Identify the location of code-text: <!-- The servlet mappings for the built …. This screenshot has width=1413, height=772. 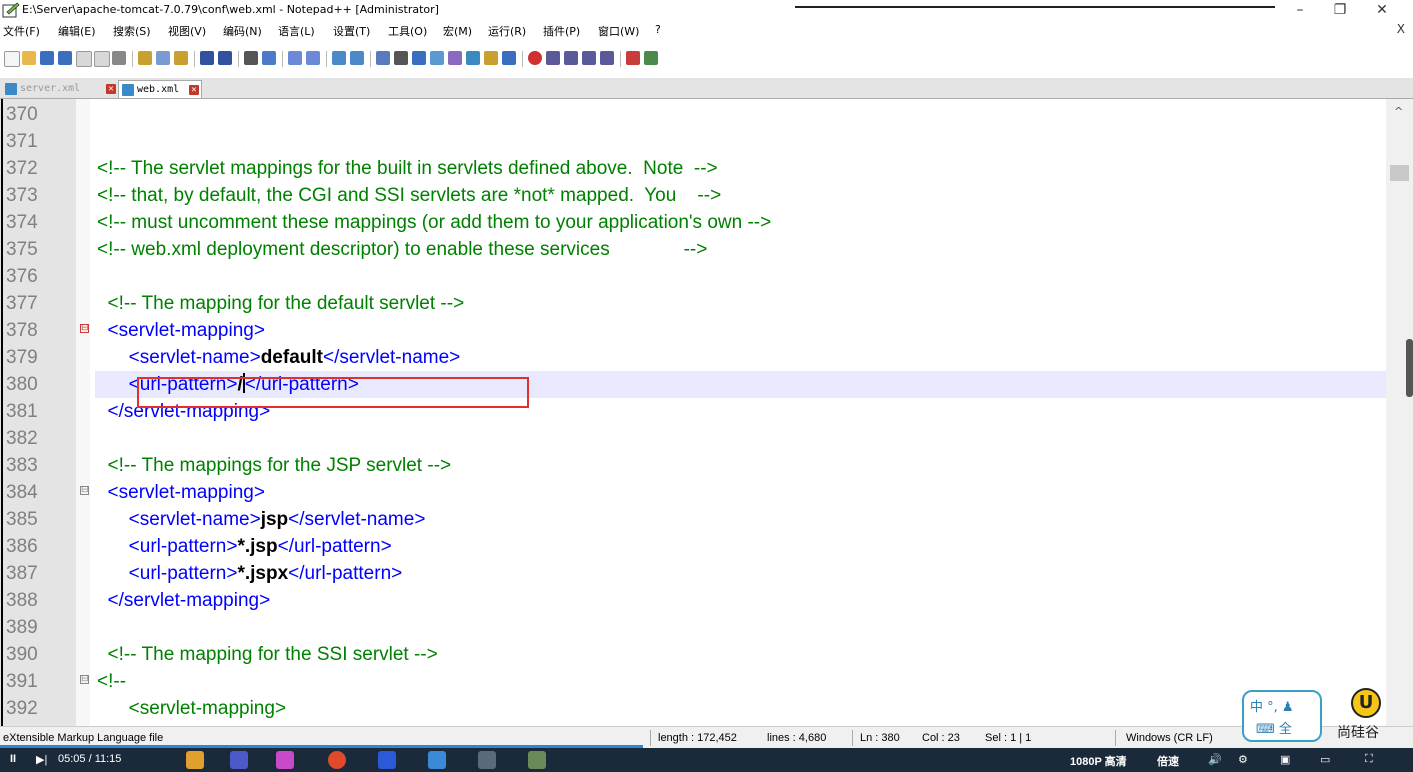
(407, 168).